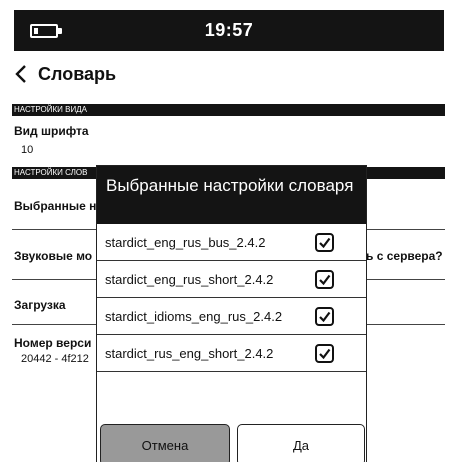 This screenshot has height=462, width=457. I want to click on dialog-title: Выбранные настройки словаря, so click(231, 195).